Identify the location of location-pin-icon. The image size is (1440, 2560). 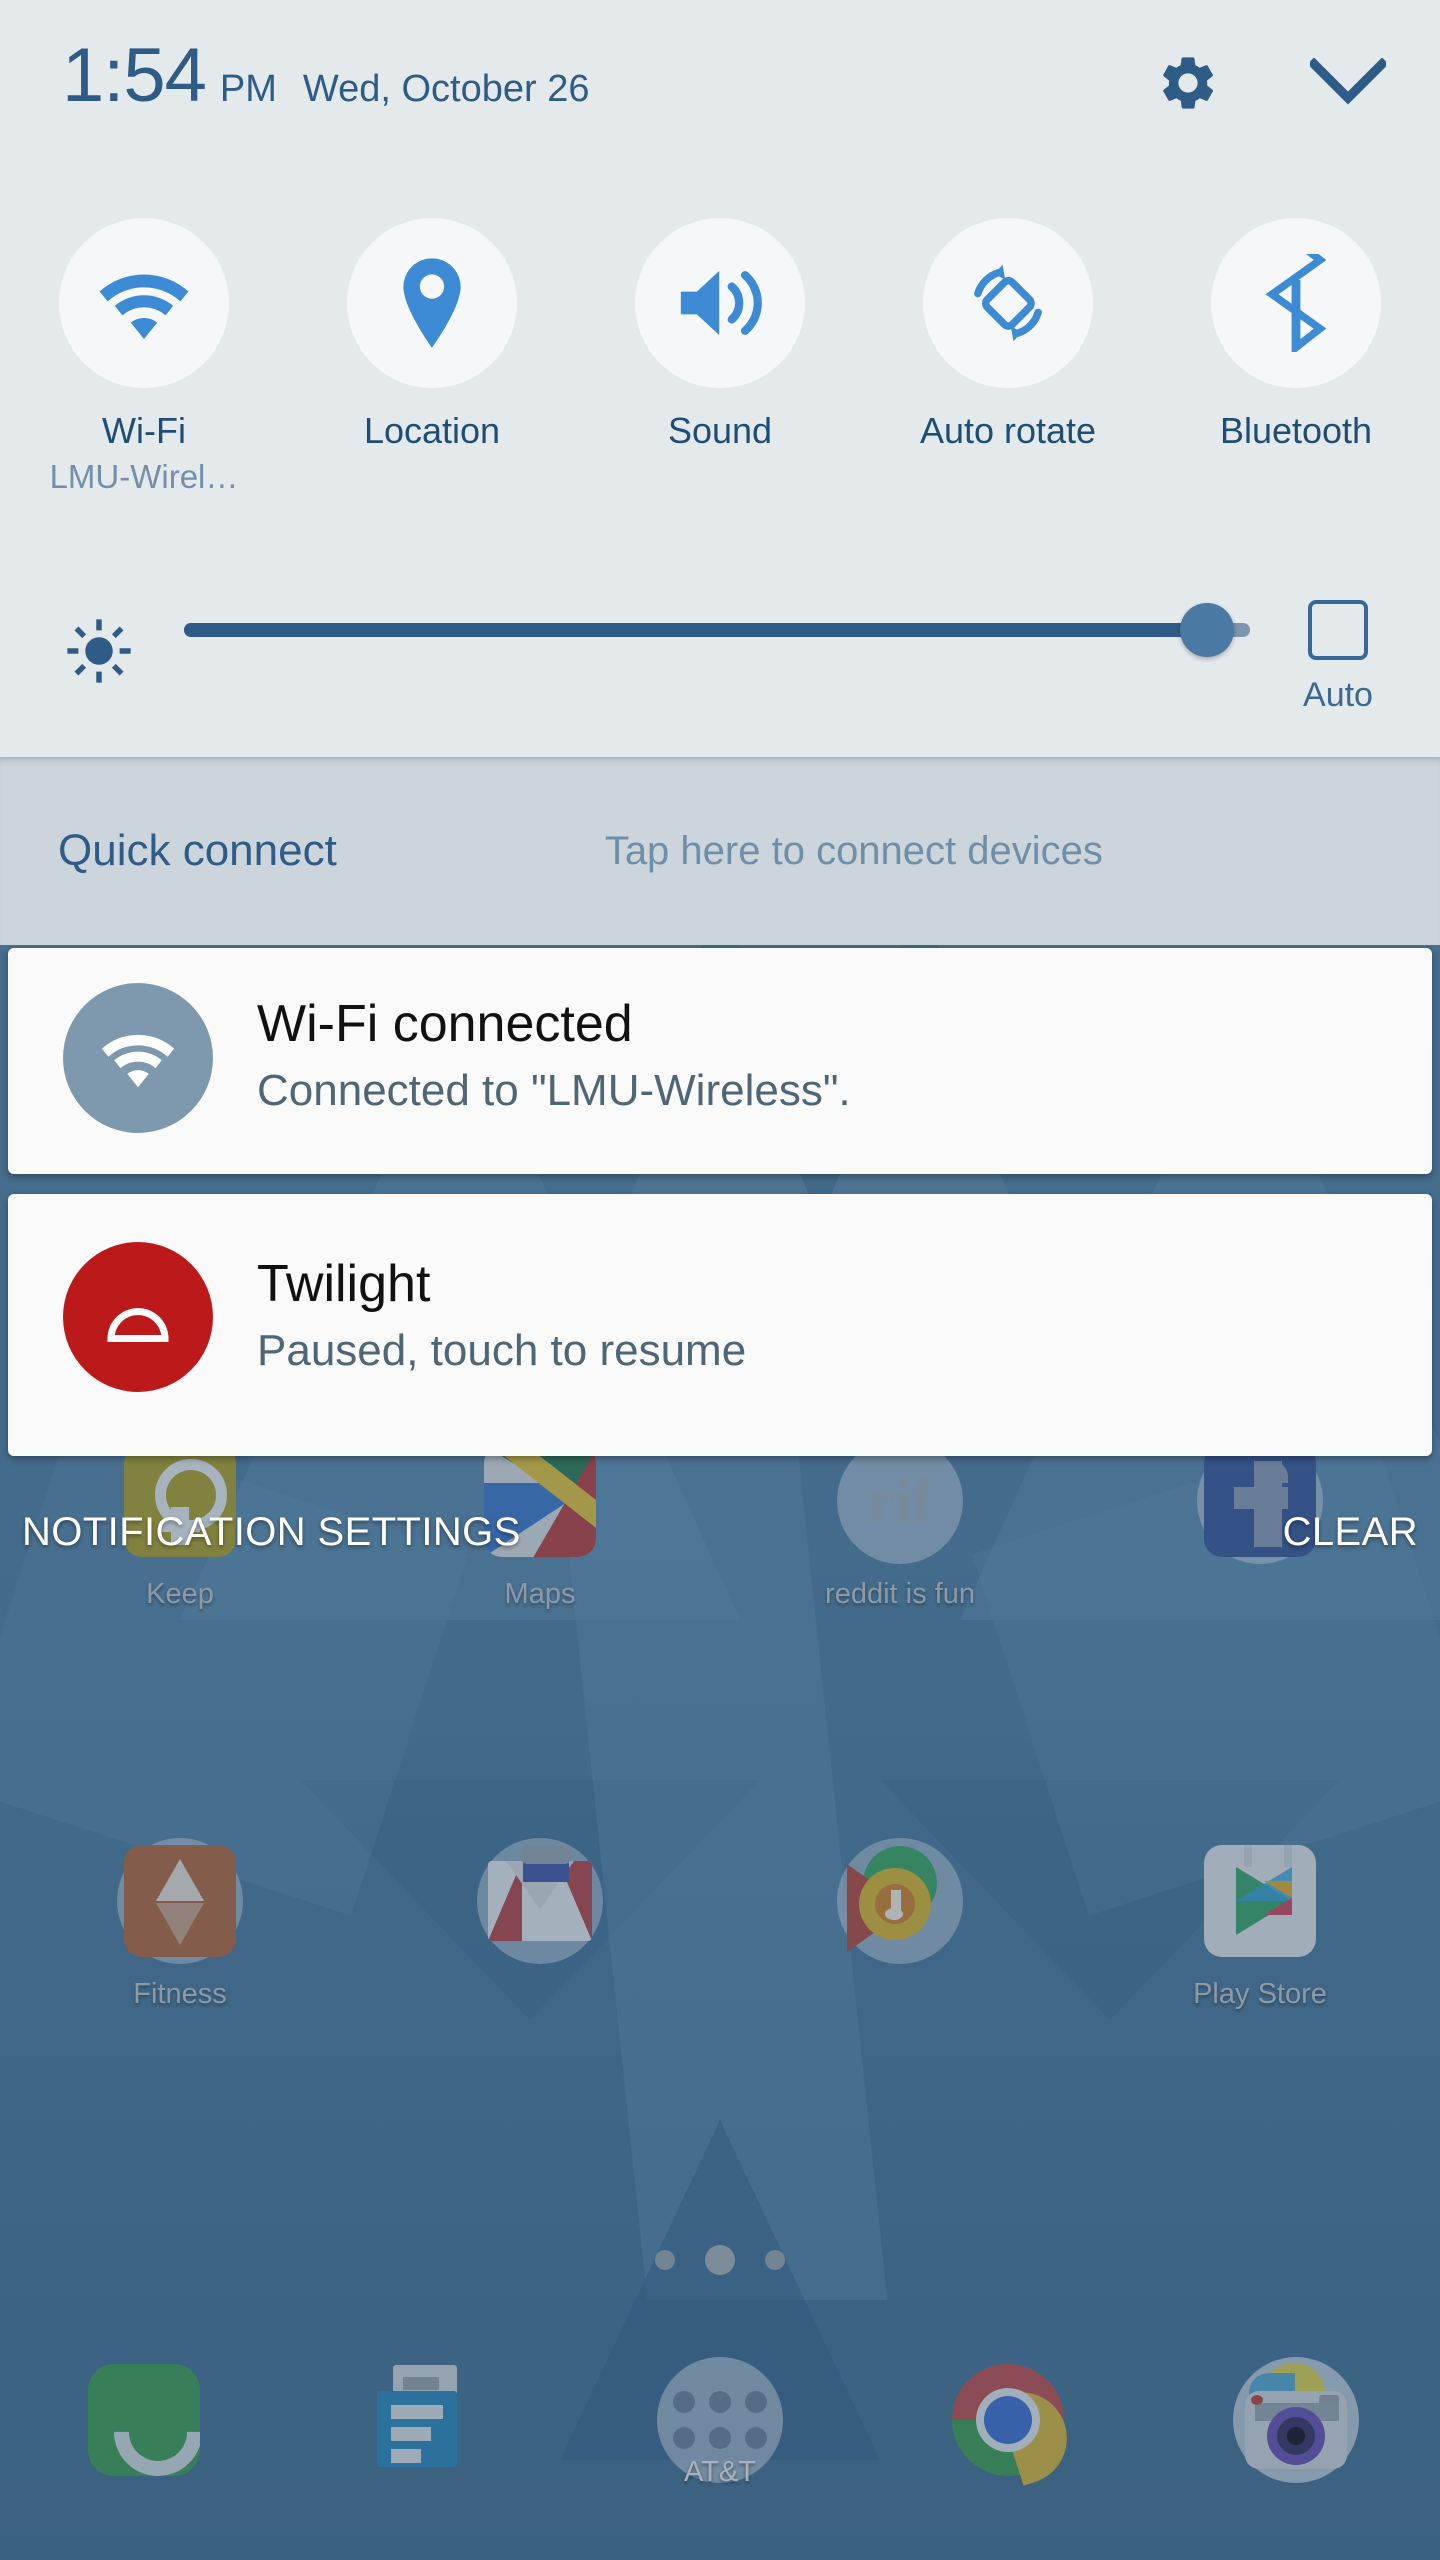
(432, 303).